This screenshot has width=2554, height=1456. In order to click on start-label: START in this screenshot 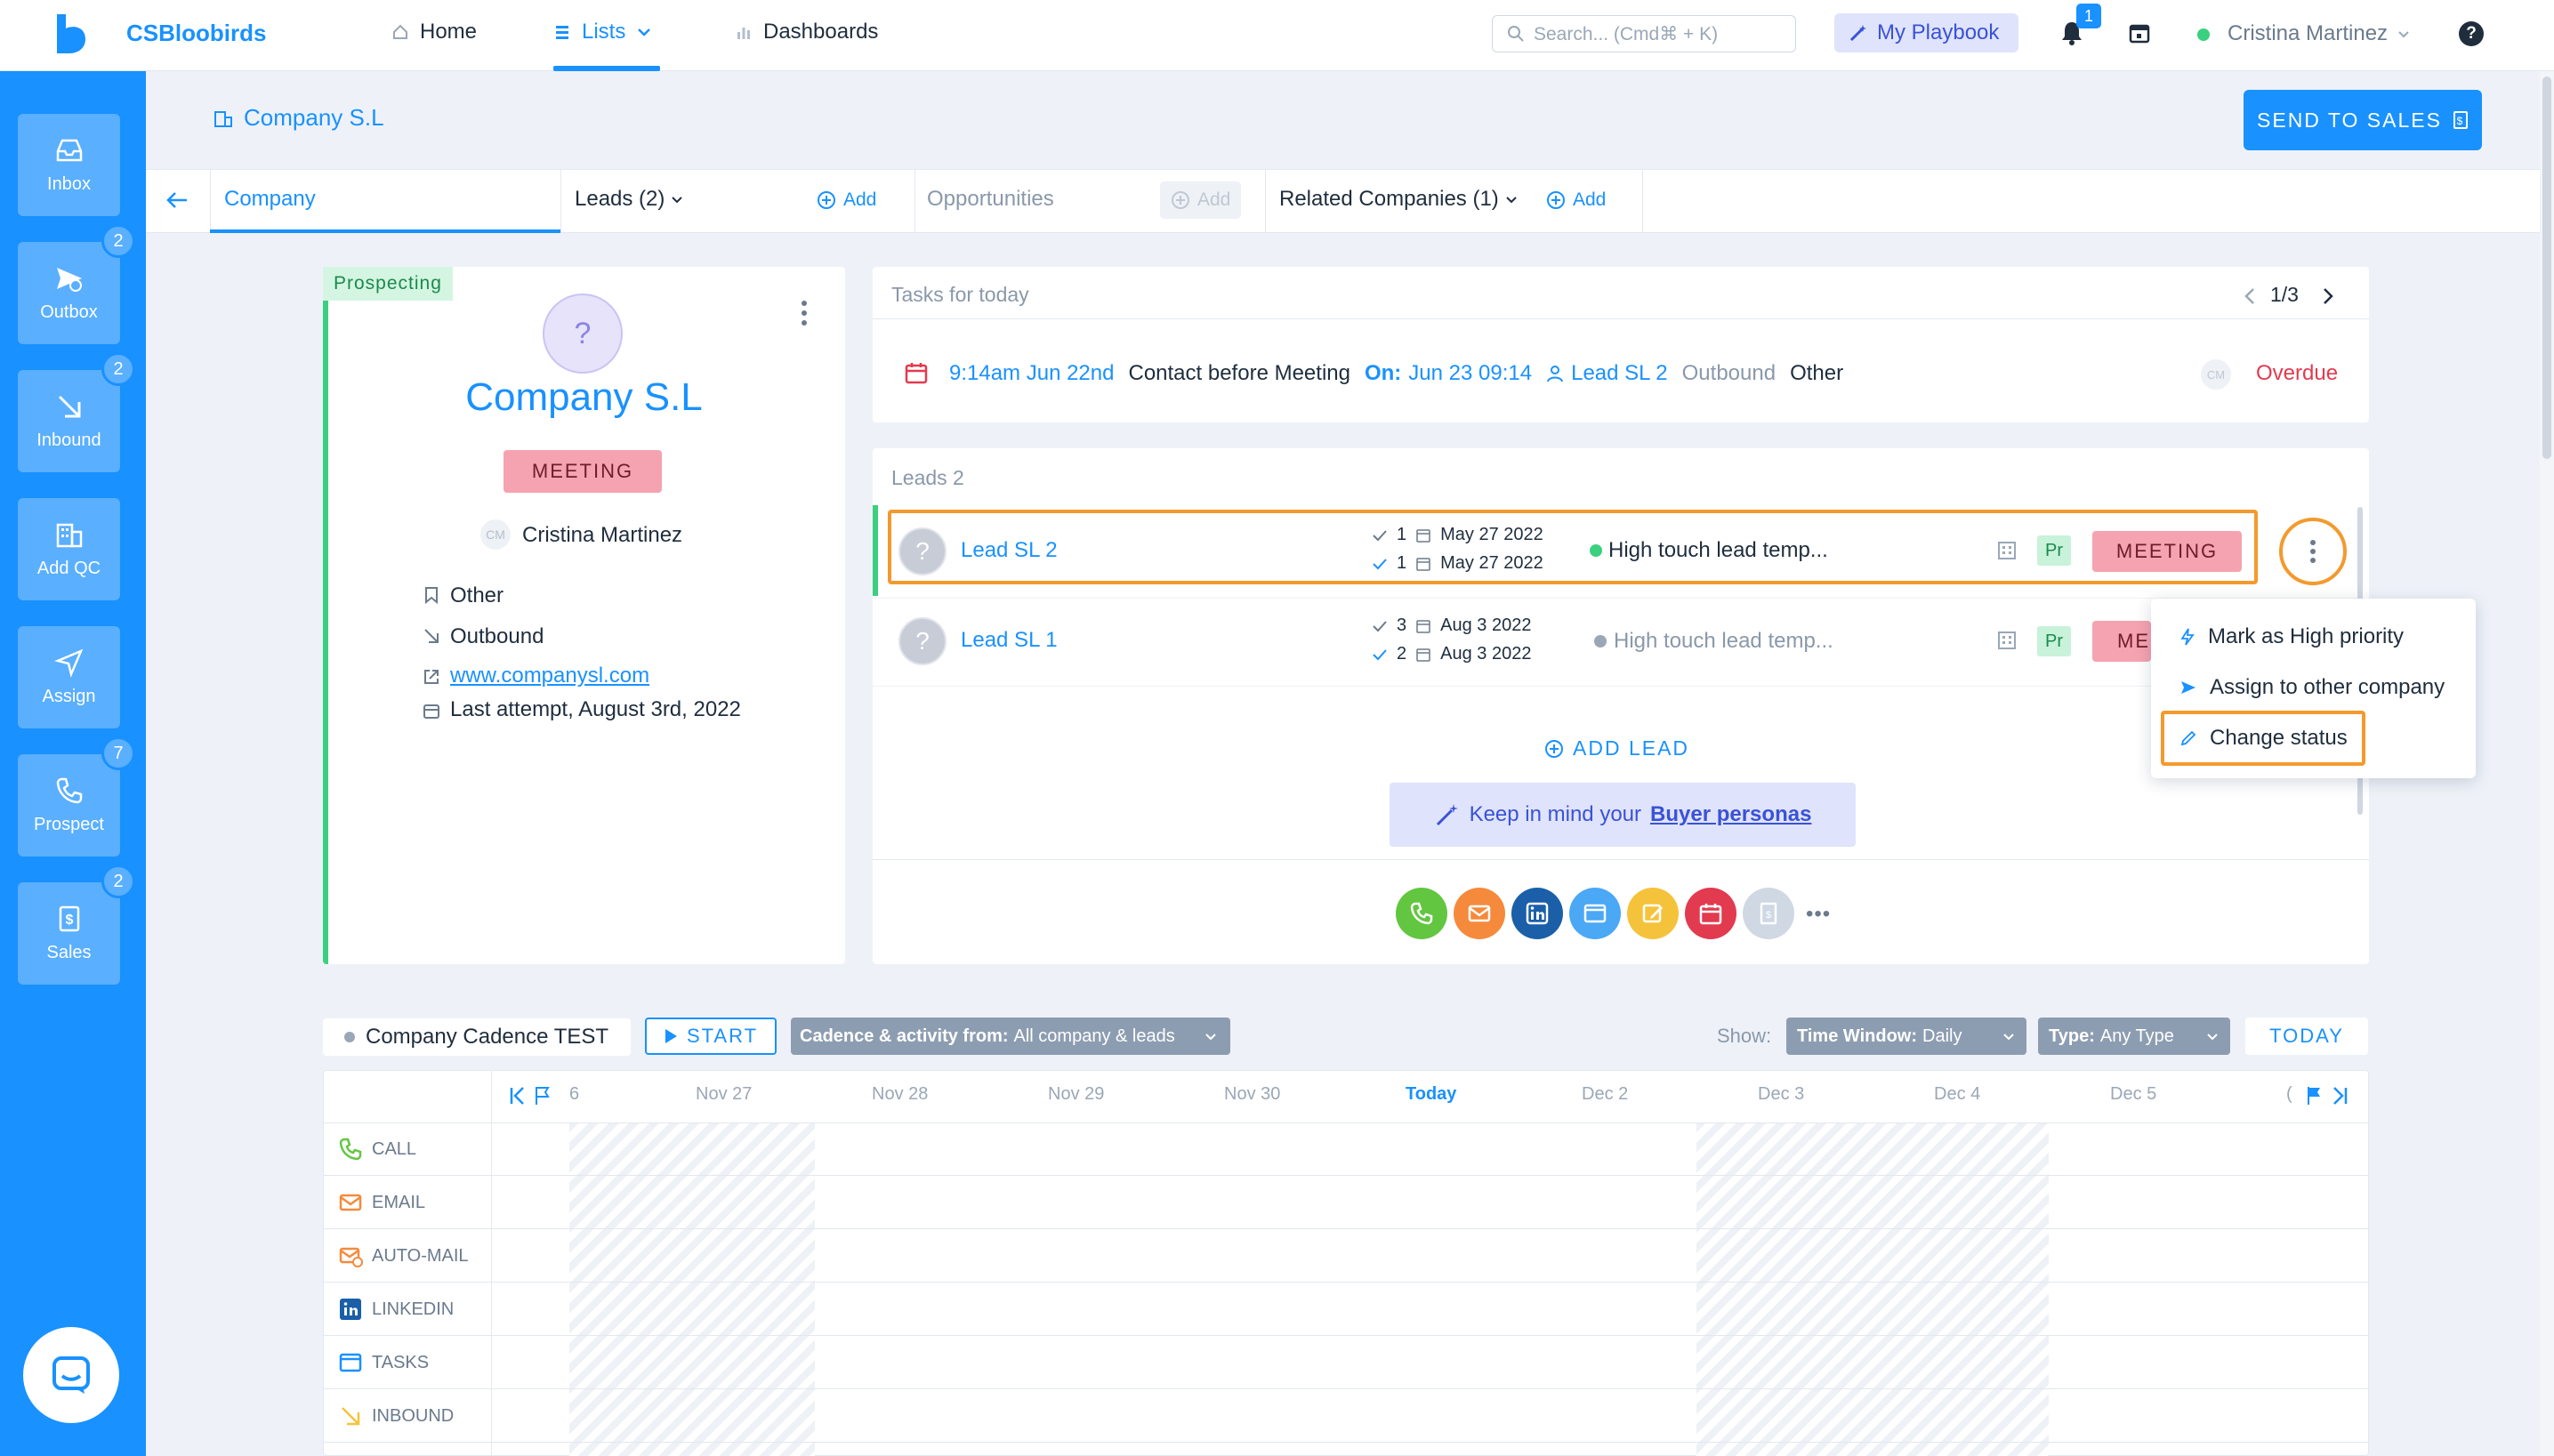, I will do `click(722, 1036)`.